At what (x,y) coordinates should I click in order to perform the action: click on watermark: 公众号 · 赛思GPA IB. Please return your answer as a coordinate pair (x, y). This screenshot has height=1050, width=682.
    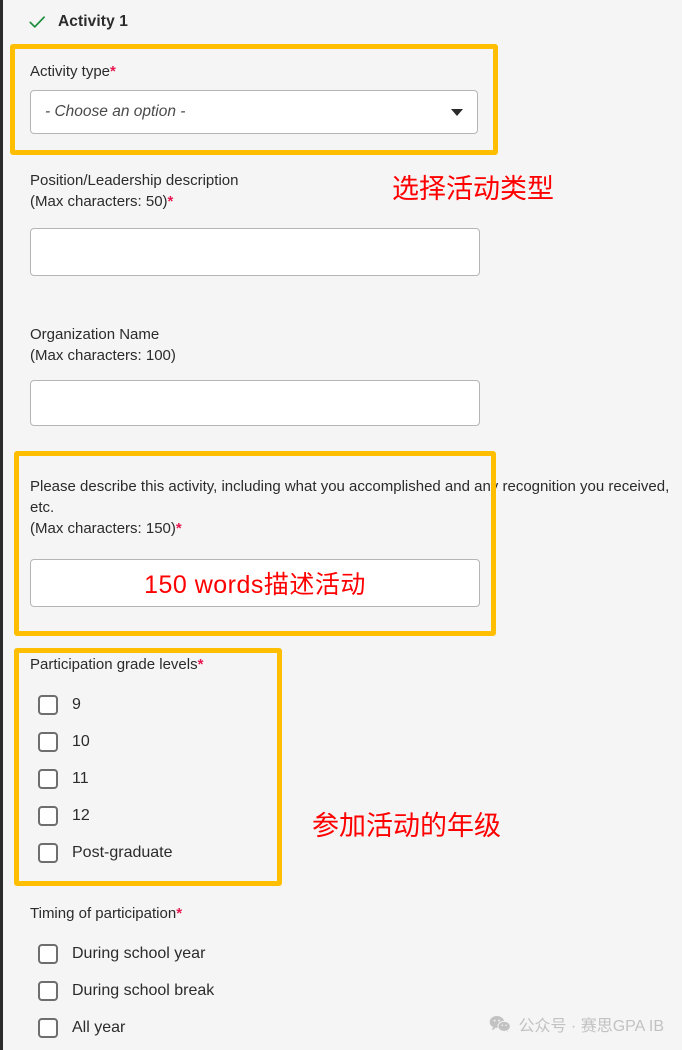
    Looking at the image, I should click on (576, 1024).